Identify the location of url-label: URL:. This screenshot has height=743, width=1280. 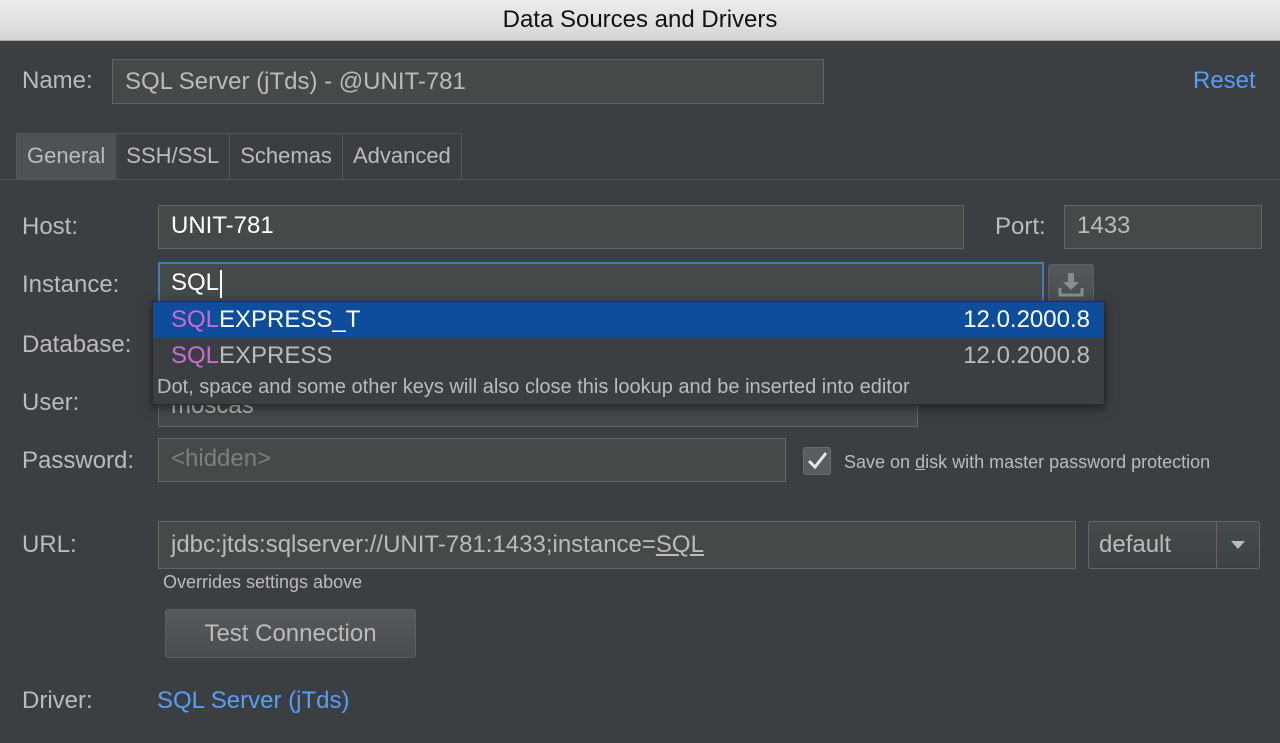
(49, 544).